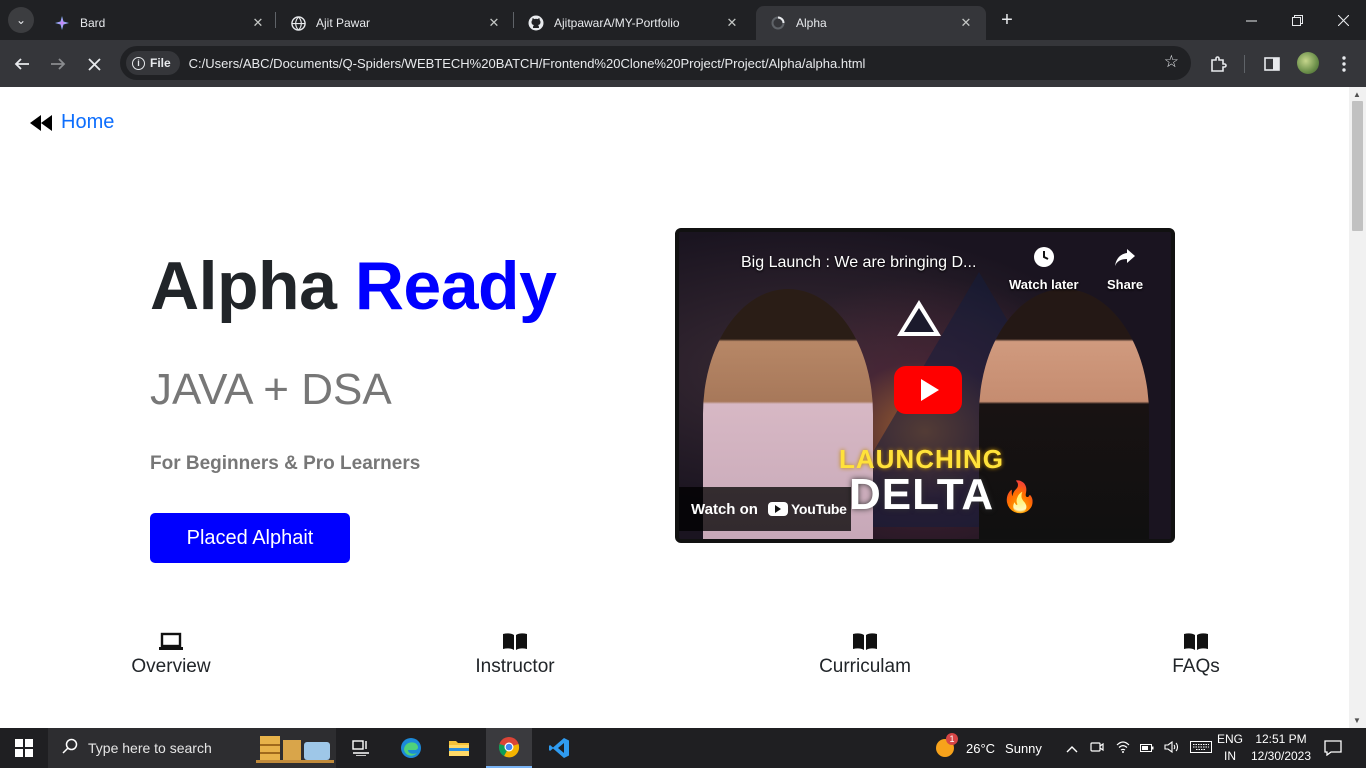 This screenshot has height=768, width=1366. Describe the element at coordinates (250, 538) in the screenshot. I see `placed-alphait-button: Placed Alphait` at that location.